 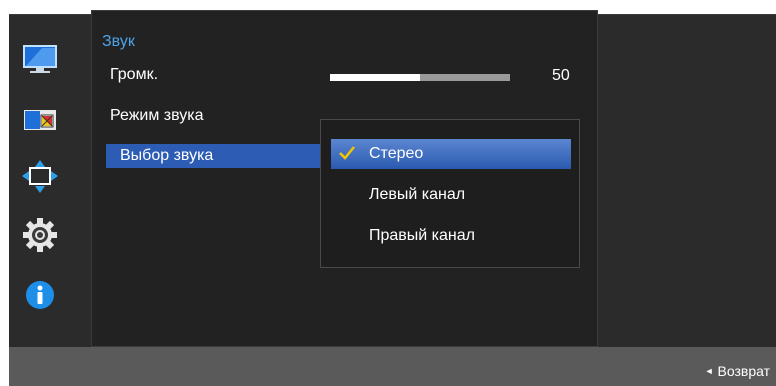 I want to click on option-right-channel: Правый канал, so click(x=451, y=236).